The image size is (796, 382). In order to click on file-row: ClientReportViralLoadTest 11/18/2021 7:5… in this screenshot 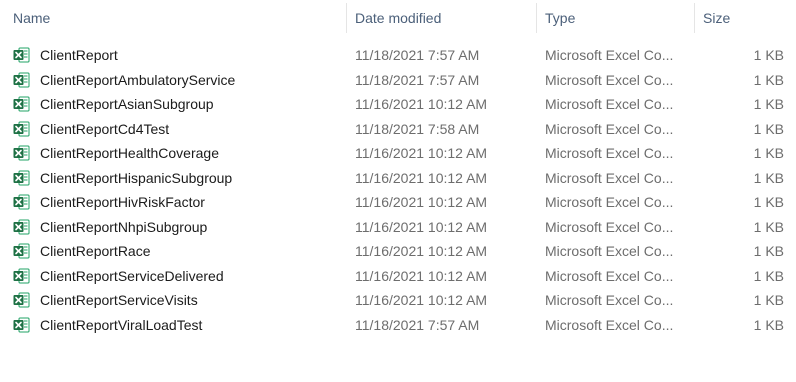, I will do `click(398, 325)`.